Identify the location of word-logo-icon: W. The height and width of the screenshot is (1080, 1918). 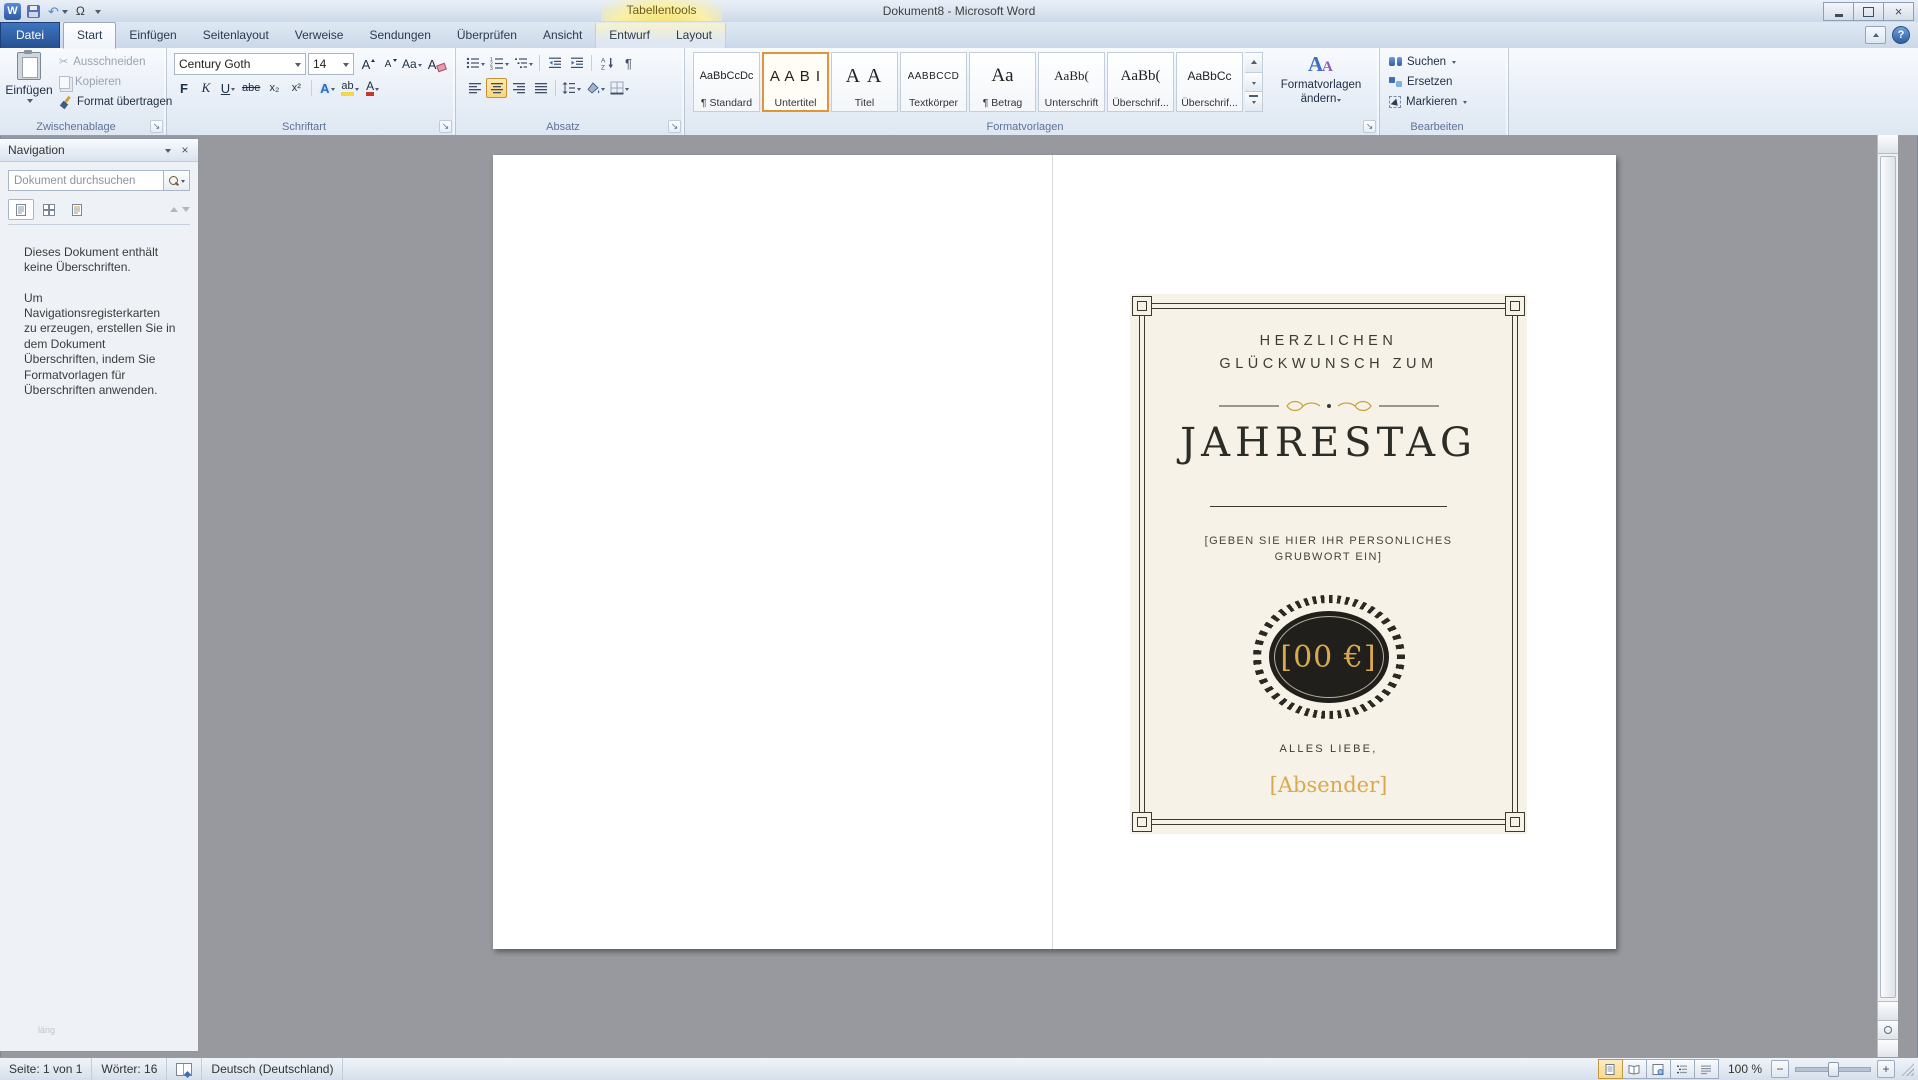
(12, 11).